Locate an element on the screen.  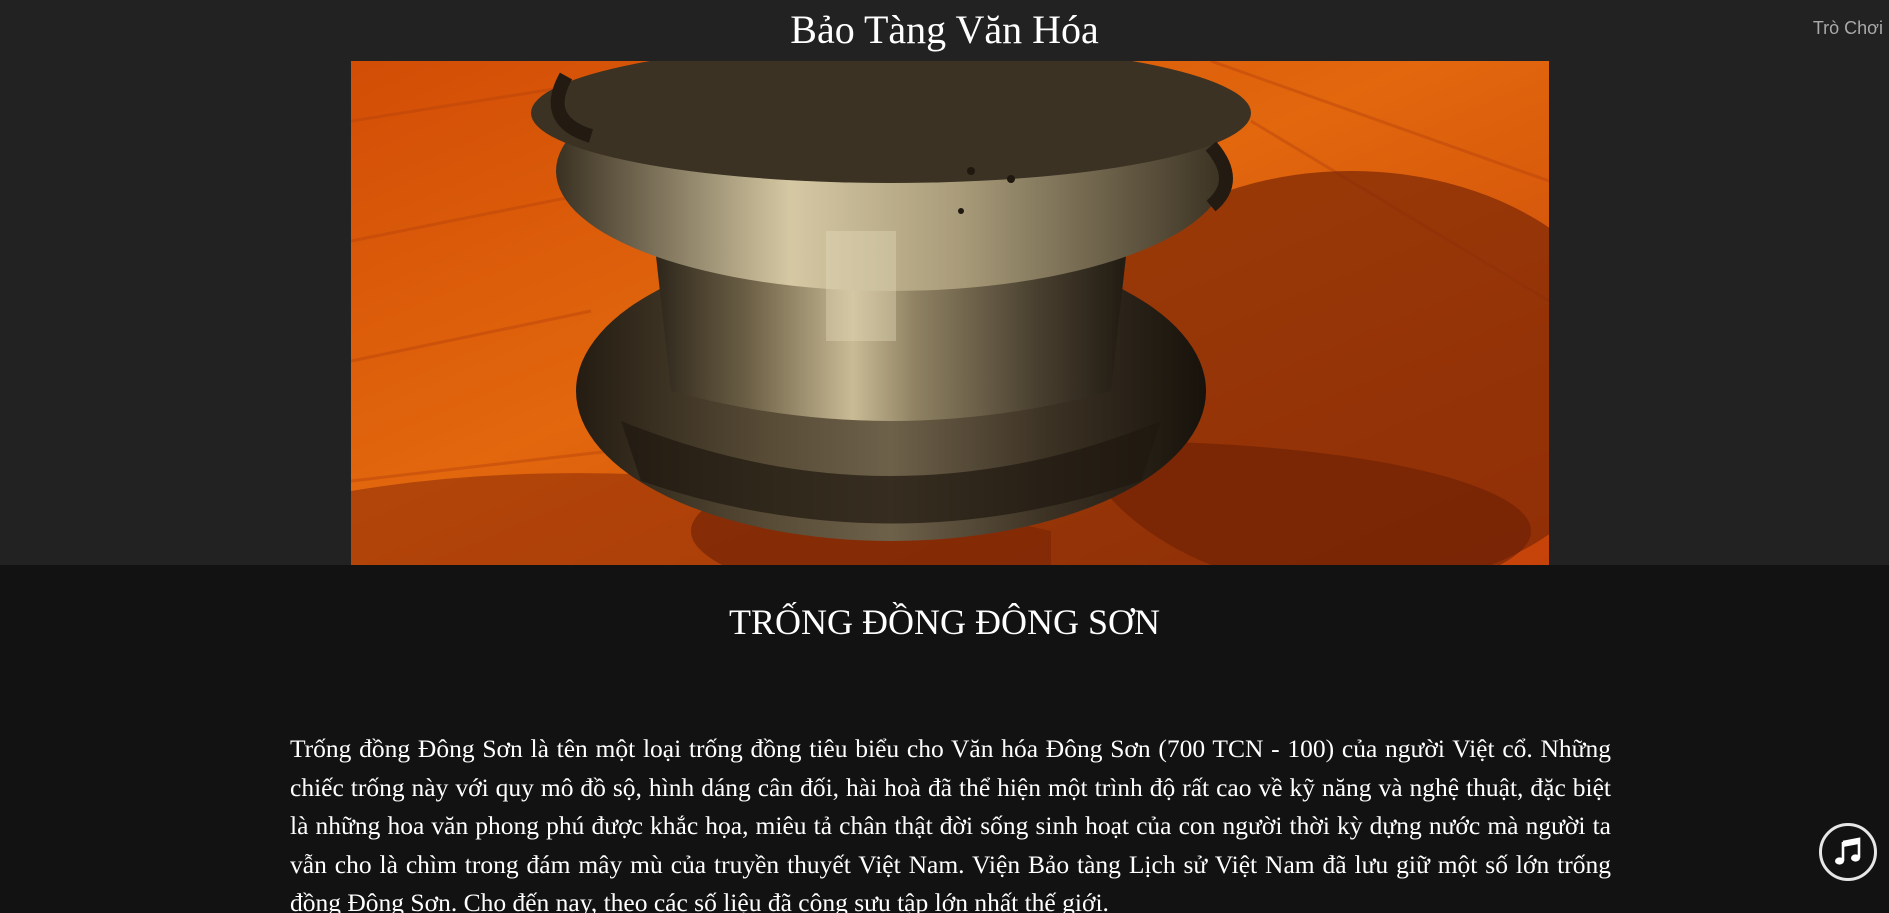
top-bar: Bảo Tàng Văn Hóa Trò Chơi is located at coordinates (944, 30).